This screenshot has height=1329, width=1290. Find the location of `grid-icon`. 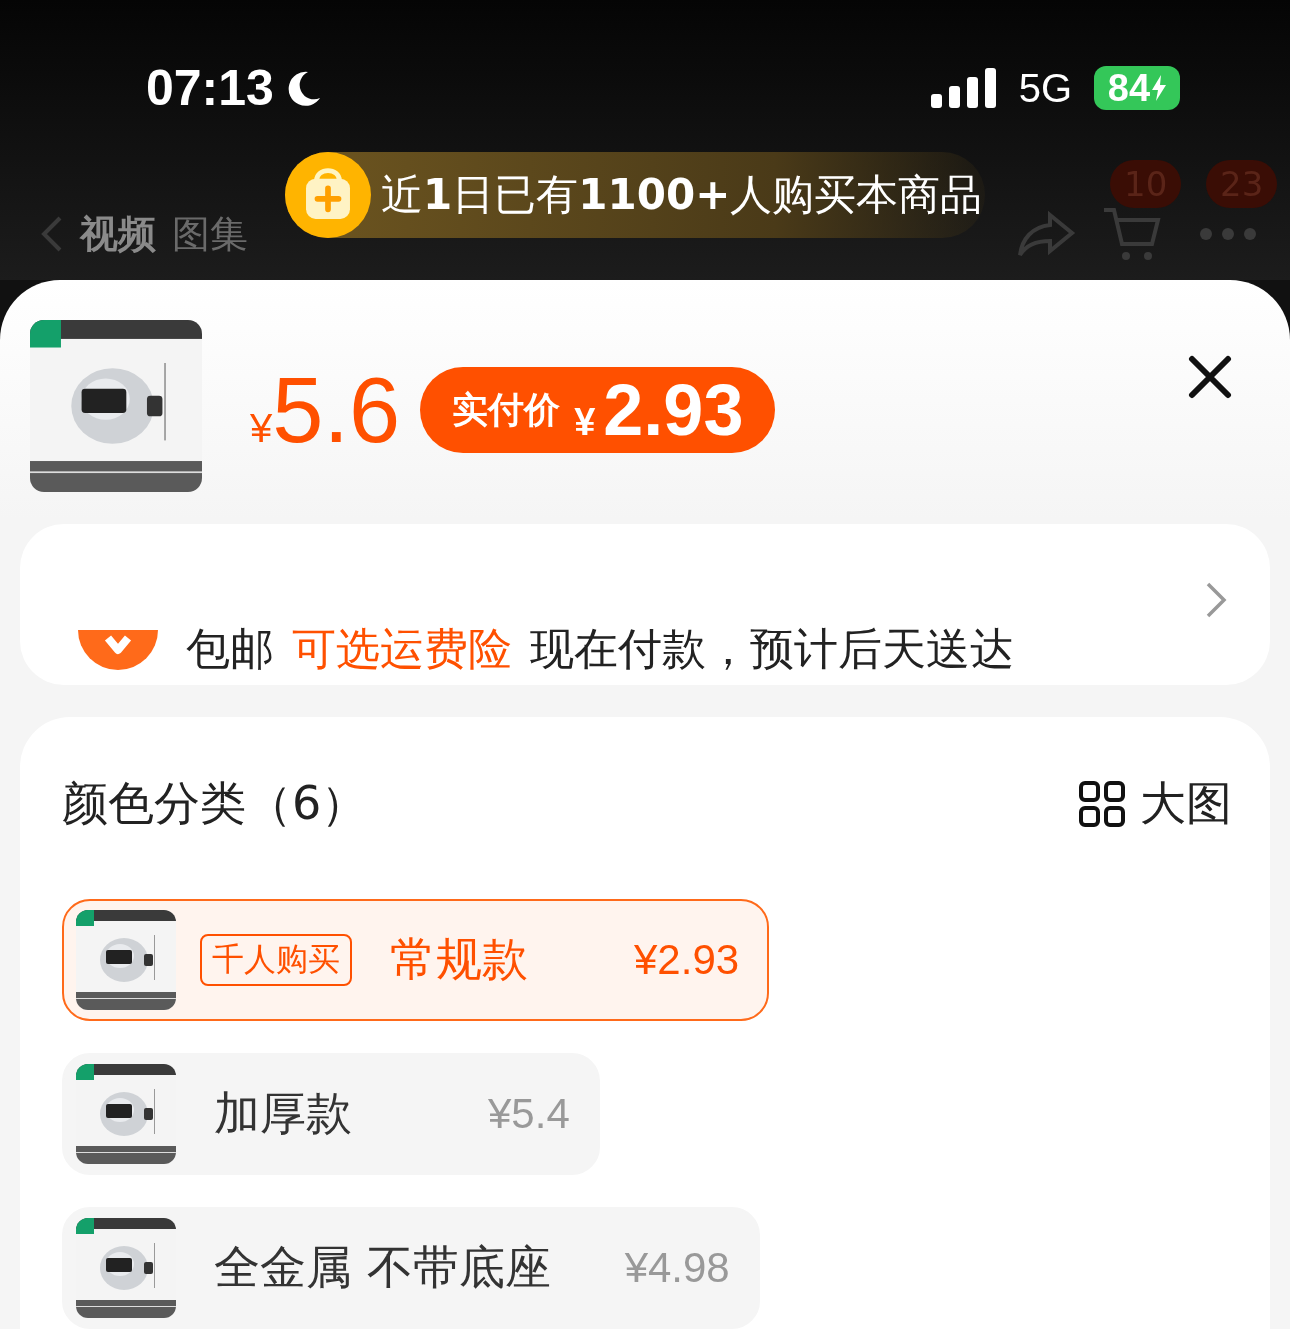

grid-icon is located at coordinates (1102, 804).